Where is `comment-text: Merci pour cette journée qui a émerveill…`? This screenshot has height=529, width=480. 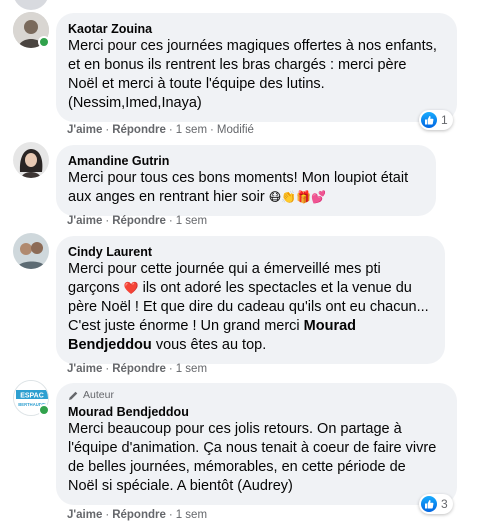 comment-text: Merci pour cette journée qui a émerveill… is located at coordinates (248, 307).